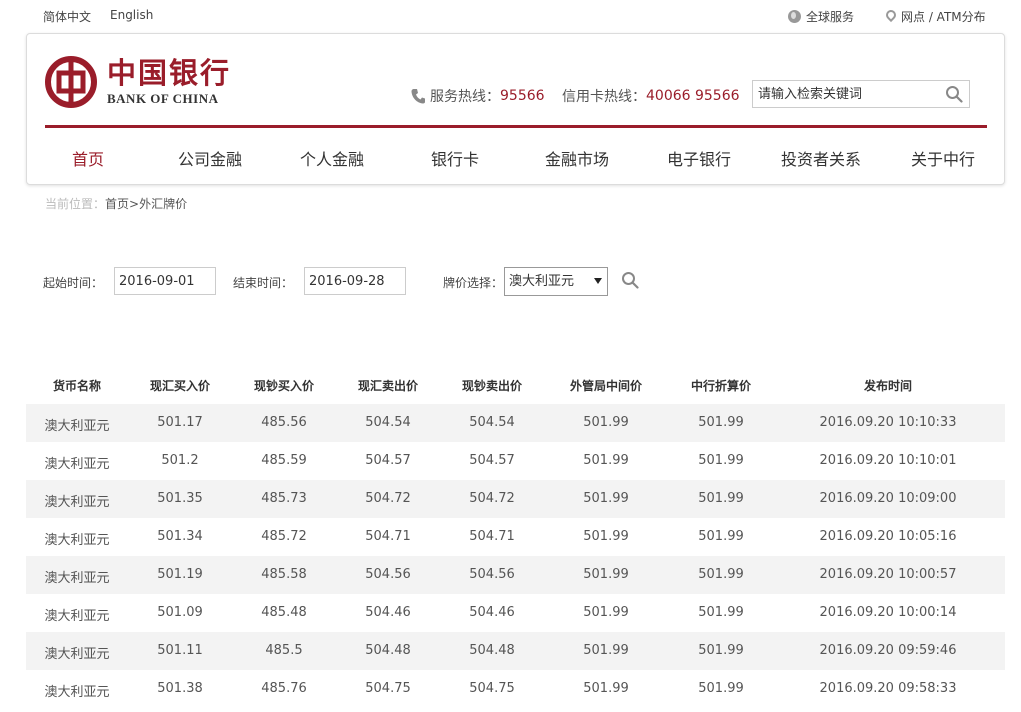 The width and height of the screenshot is (1021, 712). Describe the element at coordinates (577, 158) in the screenshot. I see `nav-item-financial-markets: 金融市场` at that location.